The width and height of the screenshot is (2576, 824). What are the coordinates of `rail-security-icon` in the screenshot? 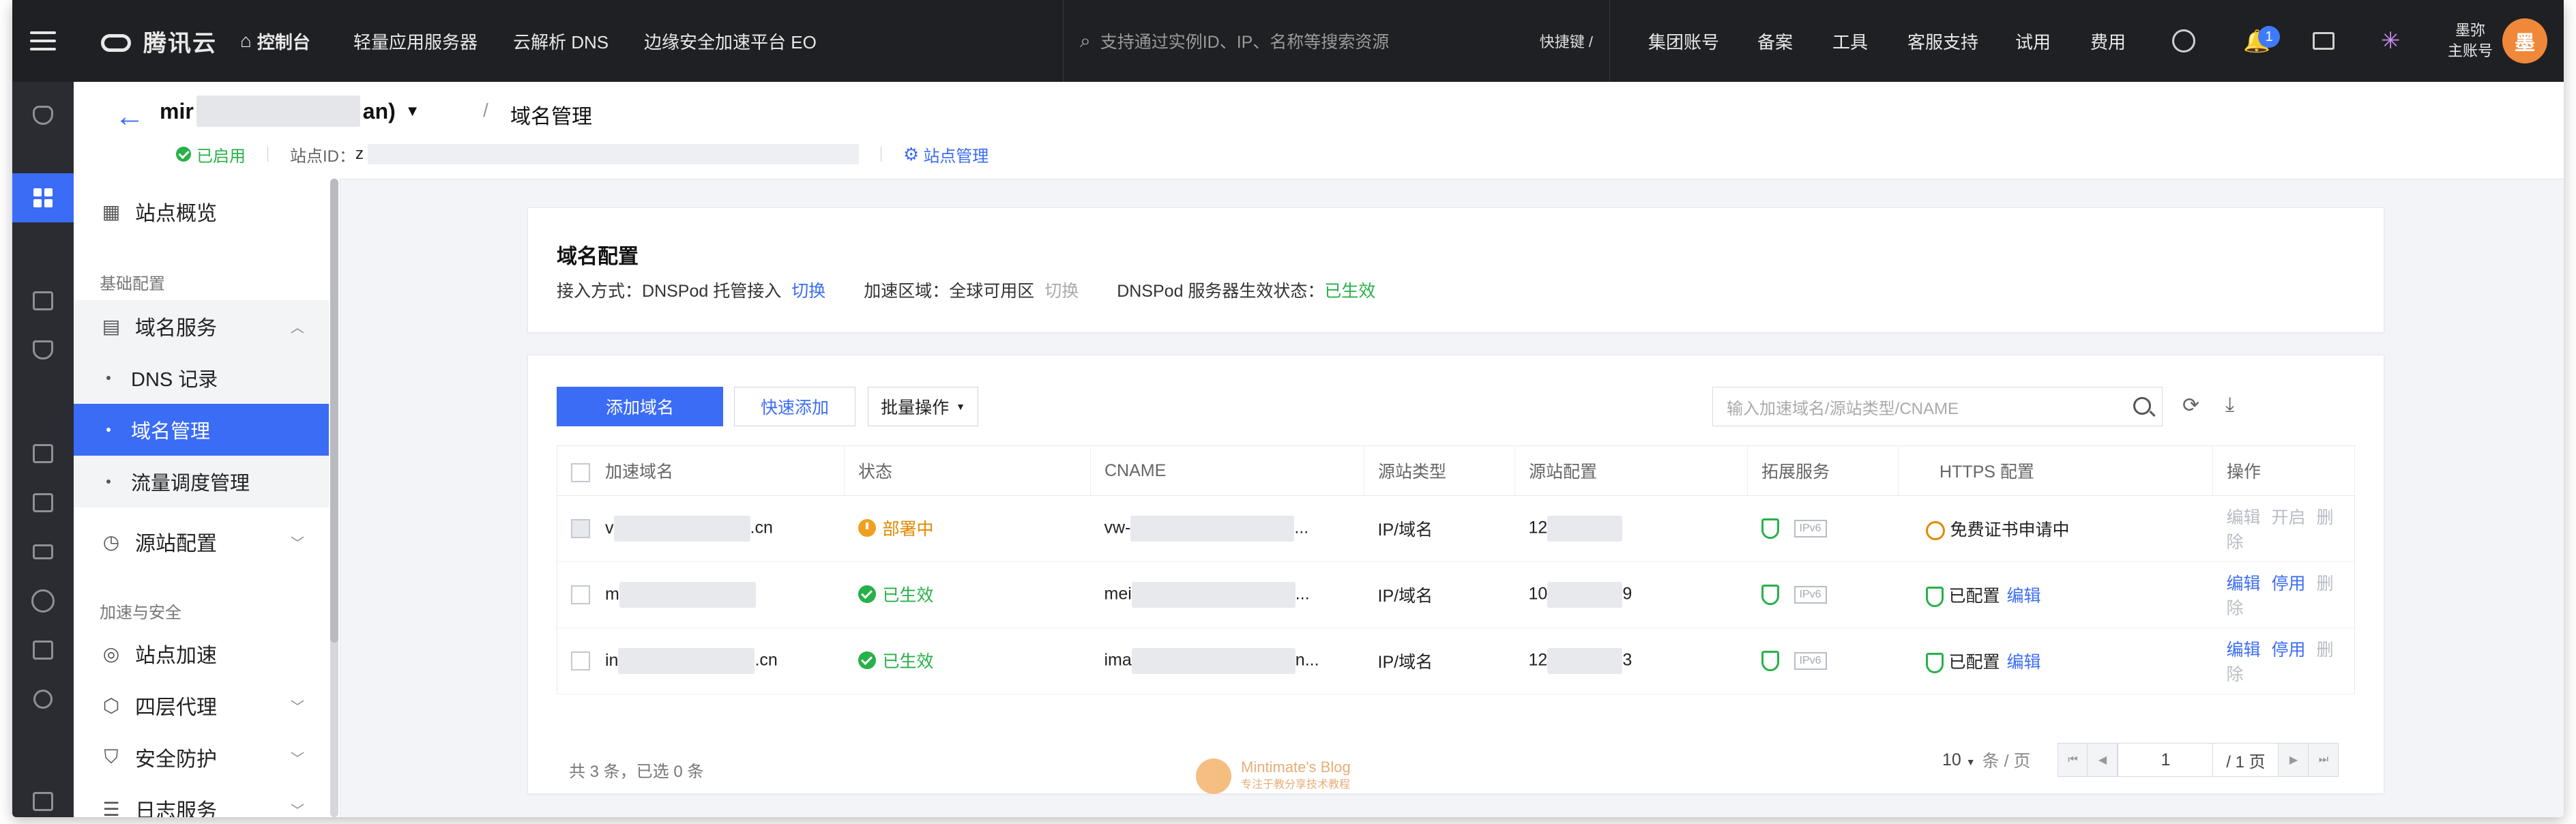 It's located at (43, 350).